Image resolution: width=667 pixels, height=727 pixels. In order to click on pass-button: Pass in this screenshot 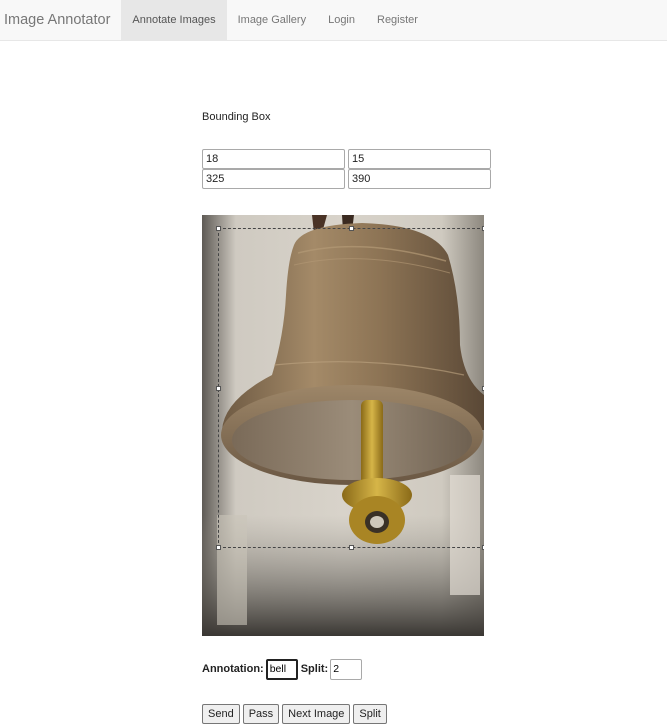, I will do `click(261, 714)`.